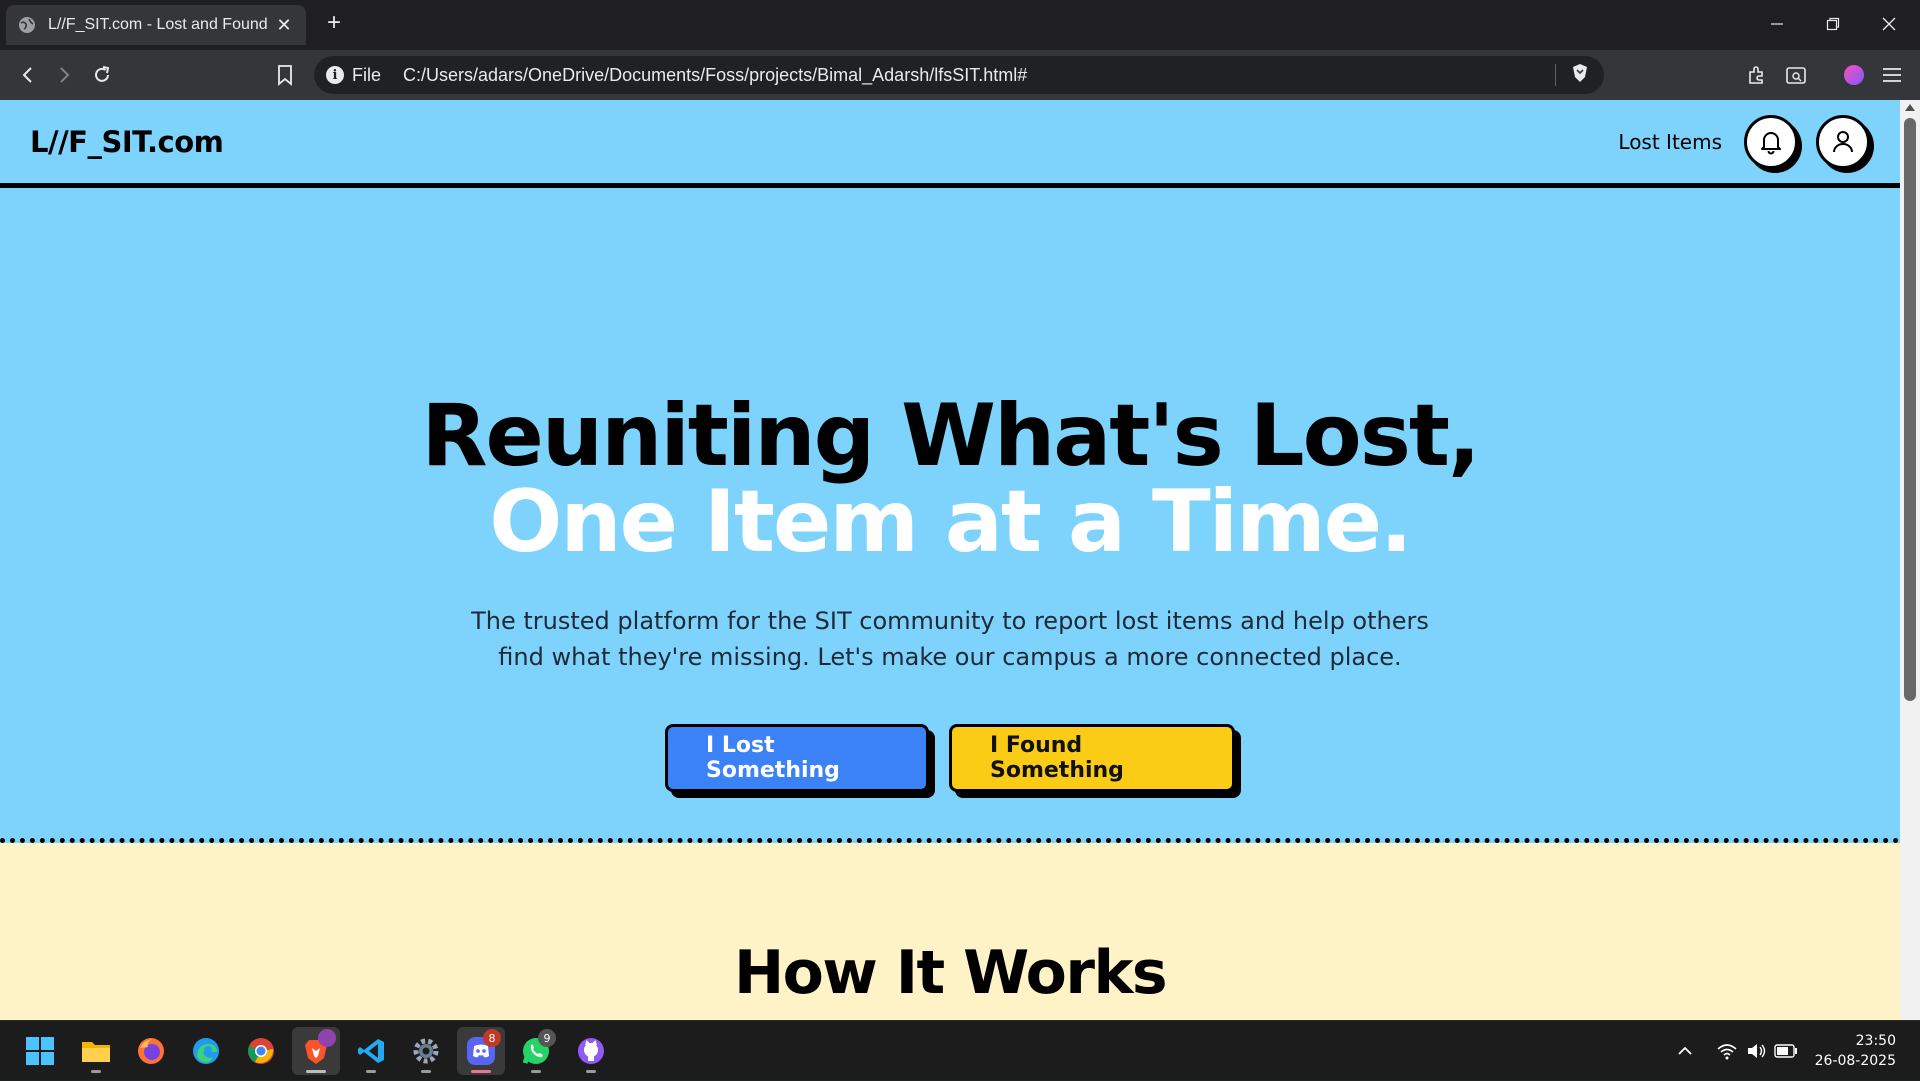 The width and height of the screenshot is (1920, 1081). I want to click on whatsapp-icon: 9, so click(536, 1051).